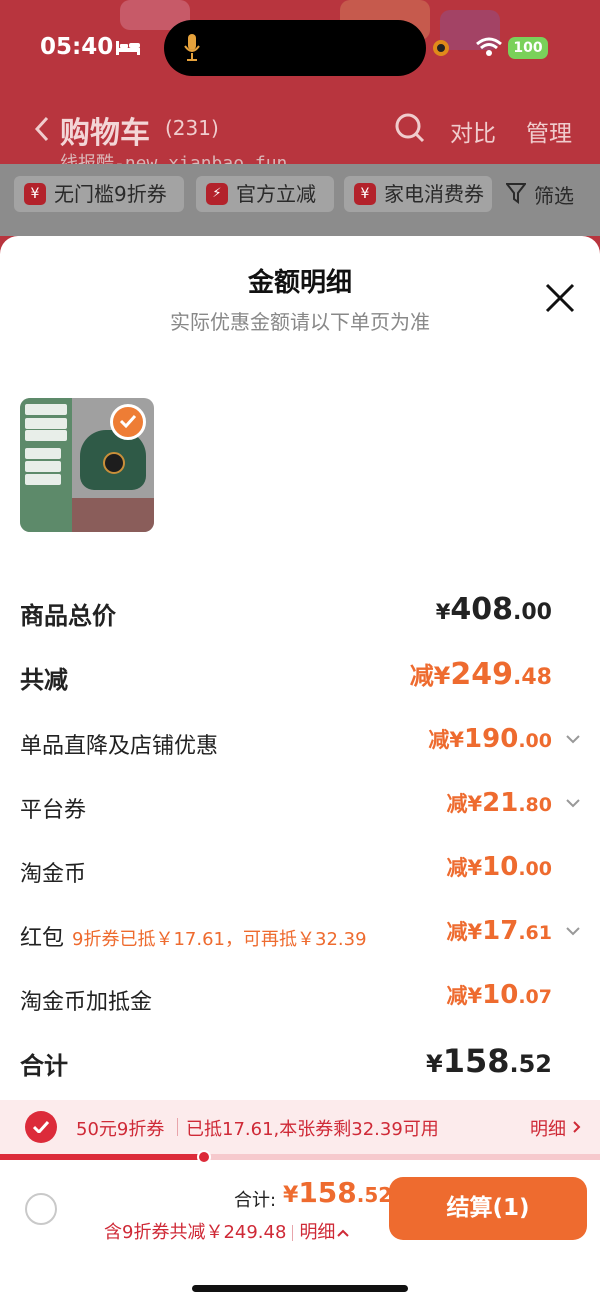 The height and width of the screenshot is (1304, 600). Describe the element at coordinates (317, 1232) in the screenshot. I see `detail-link: 明细` at that location.